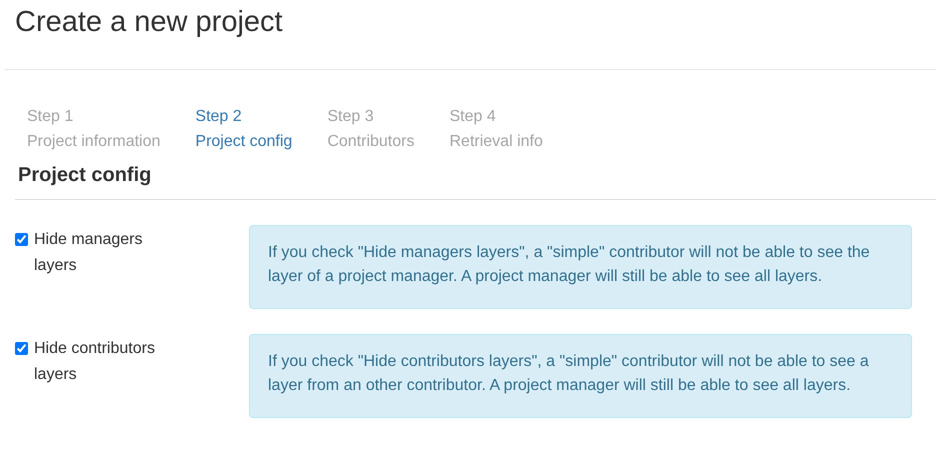 This screenshot has height=454, width=936. What do you see at coordinates (93, 129) in the screenshot?
I see `wizard-step: Step 1 Project information` at bounding box center [93, 129].